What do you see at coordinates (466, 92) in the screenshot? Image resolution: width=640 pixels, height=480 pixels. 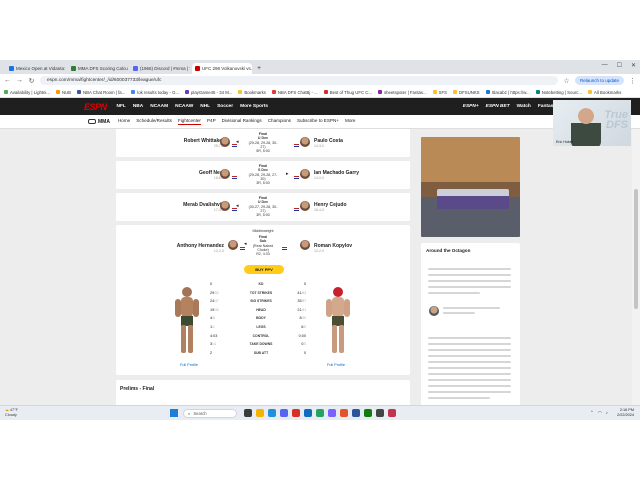 I see `bookmark-item: DFSUNKS` at bounding box center [466, 92].